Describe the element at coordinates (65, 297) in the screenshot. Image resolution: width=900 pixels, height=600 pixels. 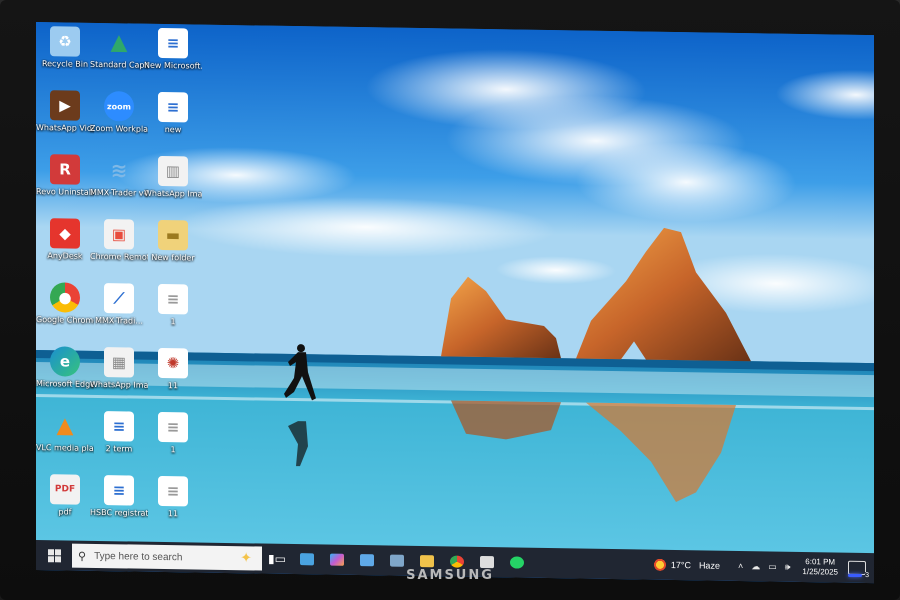
I see `chrome-icon: ●` at that location.